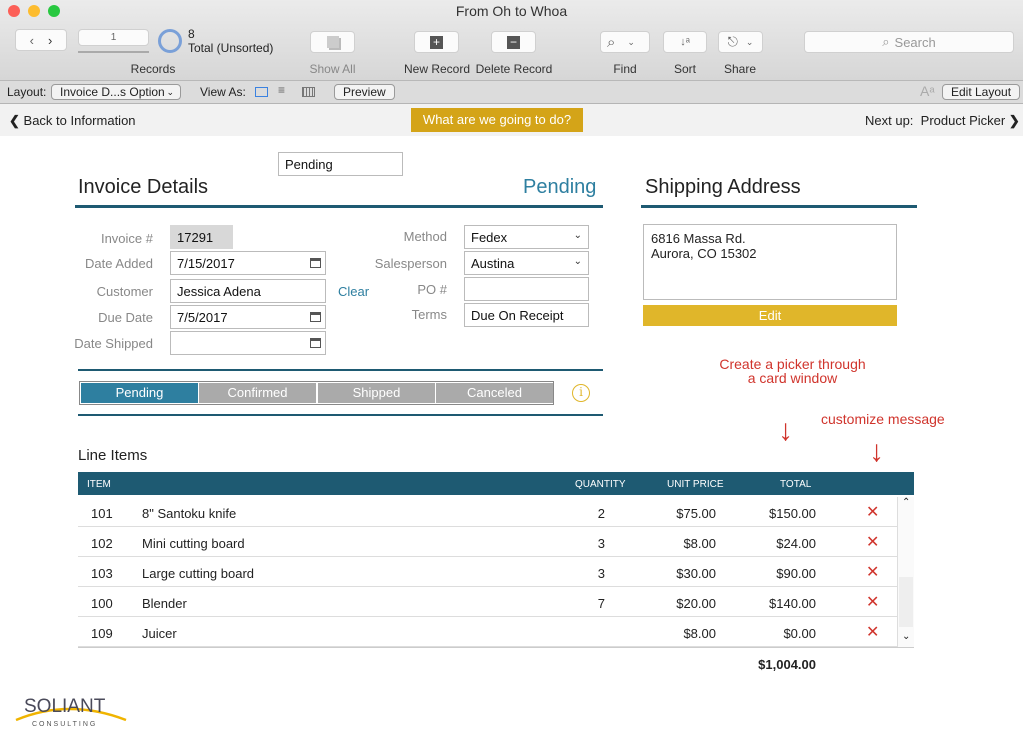 The image size is (1023, 750). What do you see at coordinates (65, 706) in the screenshot?
I see `svg-text: SOLIANT` at bounding box center [65, 706].